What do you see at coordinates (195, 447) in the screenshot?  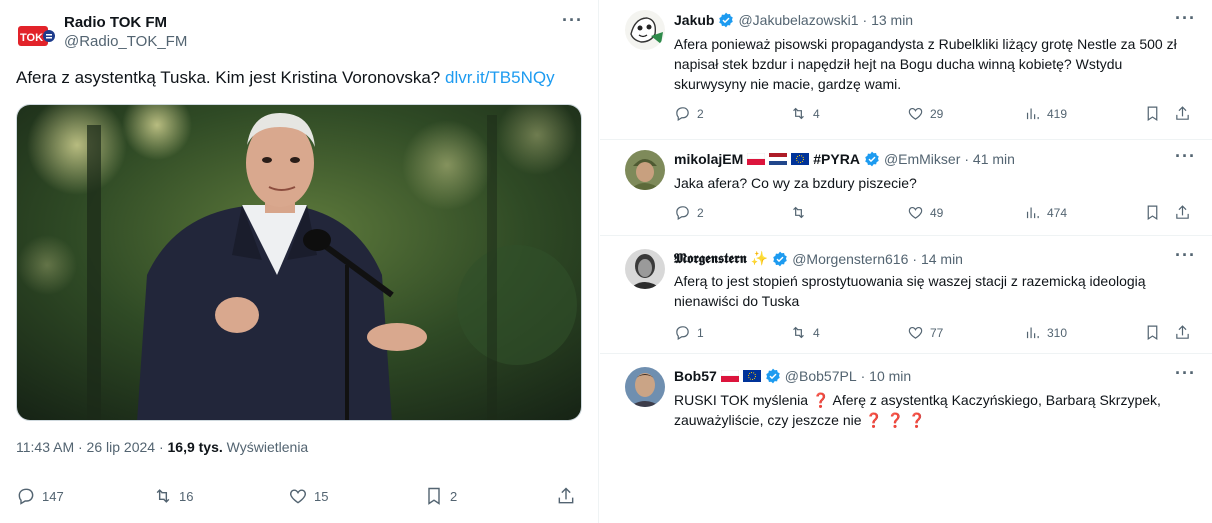 I see `views-count: 16,9 tys.` at bounding box center [195, 447].